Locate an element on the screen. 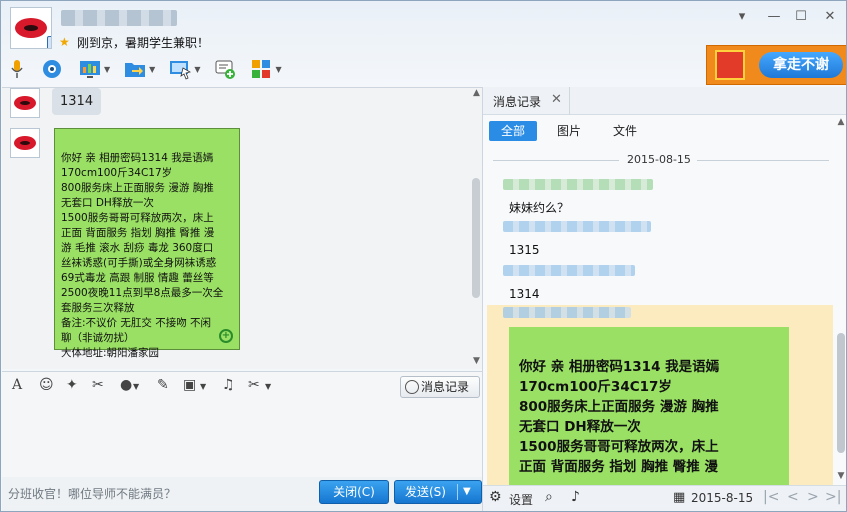 The image size is (847, 512). prev-page-icon: < is located at coordinates (793, 497).